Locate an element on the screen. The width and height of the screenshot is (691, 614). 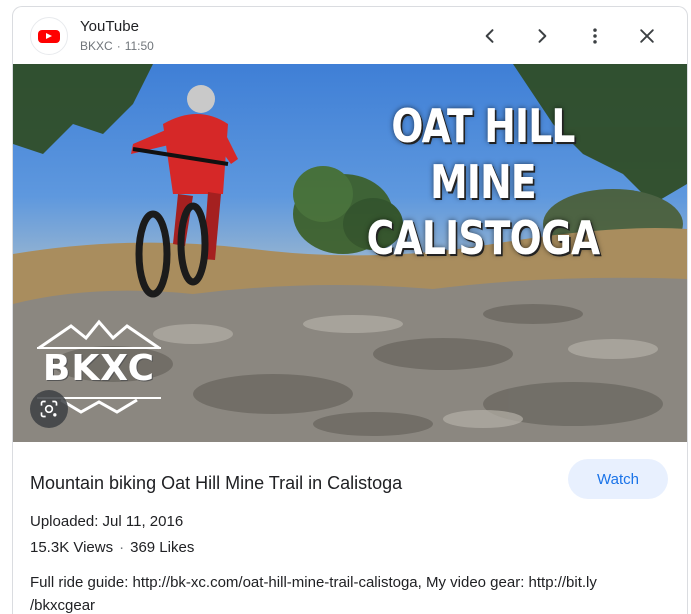
video-stats: 15.3K Views · 369 Likes is located at coordinates (112, 547).